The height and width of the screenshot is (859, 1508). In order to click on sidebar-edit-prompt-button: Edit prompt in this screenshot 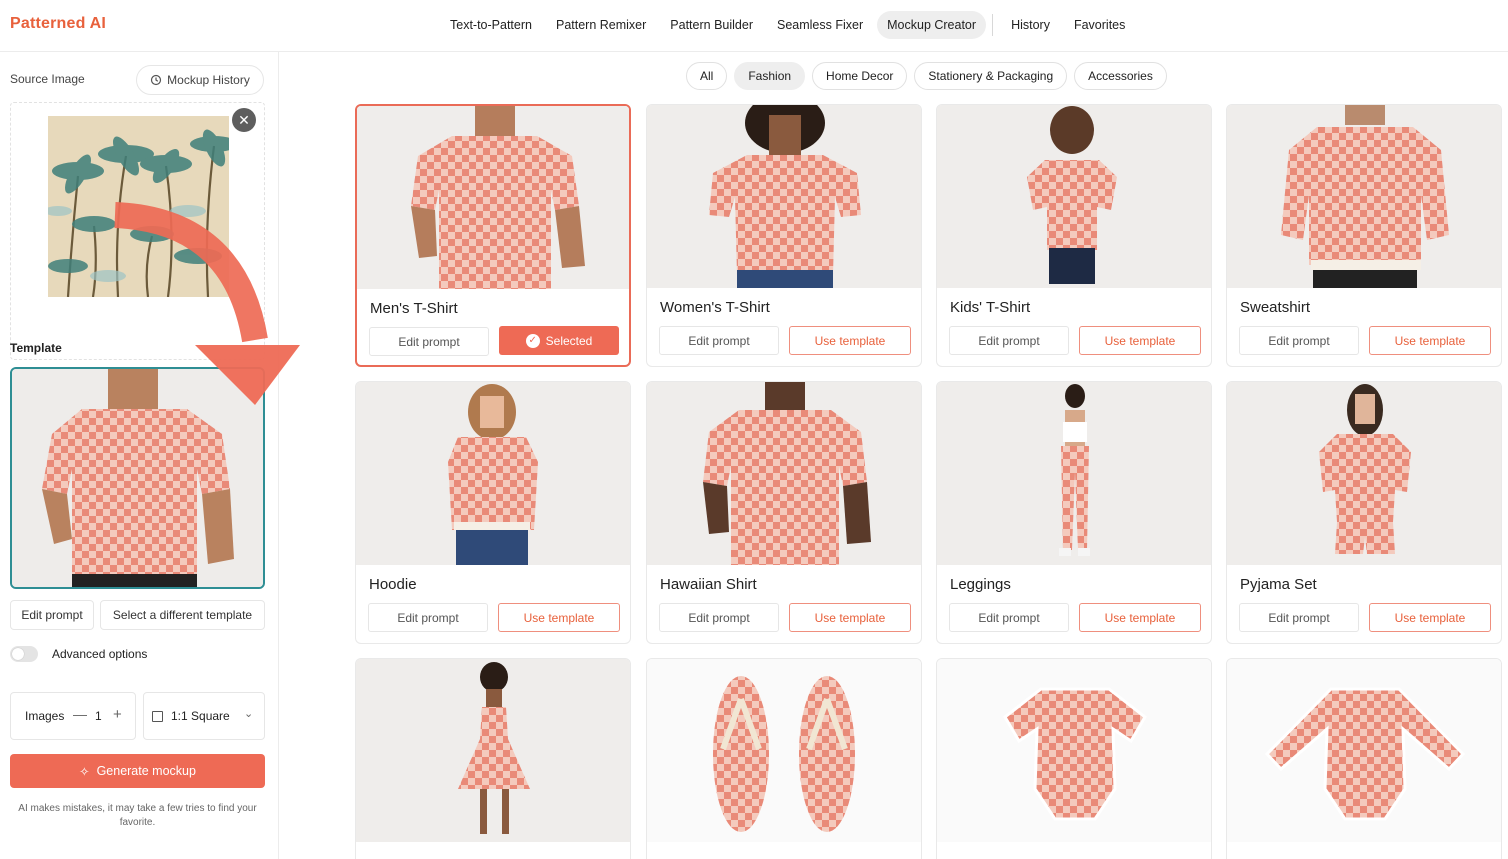, I will do `click(52, 615)`.